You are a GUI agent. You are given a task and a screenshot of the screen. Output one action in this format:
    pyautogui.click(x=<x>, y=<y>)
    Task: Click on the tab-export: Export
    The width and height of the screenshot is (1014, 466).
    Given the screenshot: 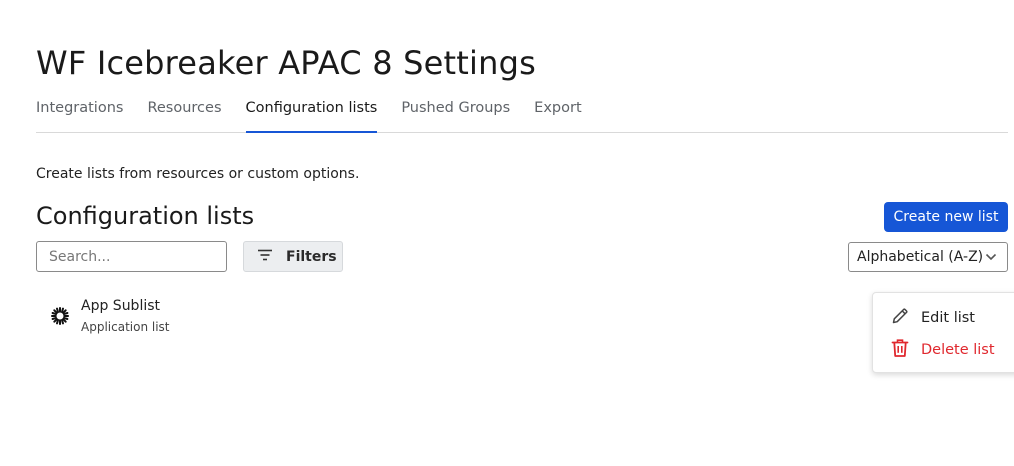 What is the action you would take?
    pyautogui.click(x=557, y=114)
    